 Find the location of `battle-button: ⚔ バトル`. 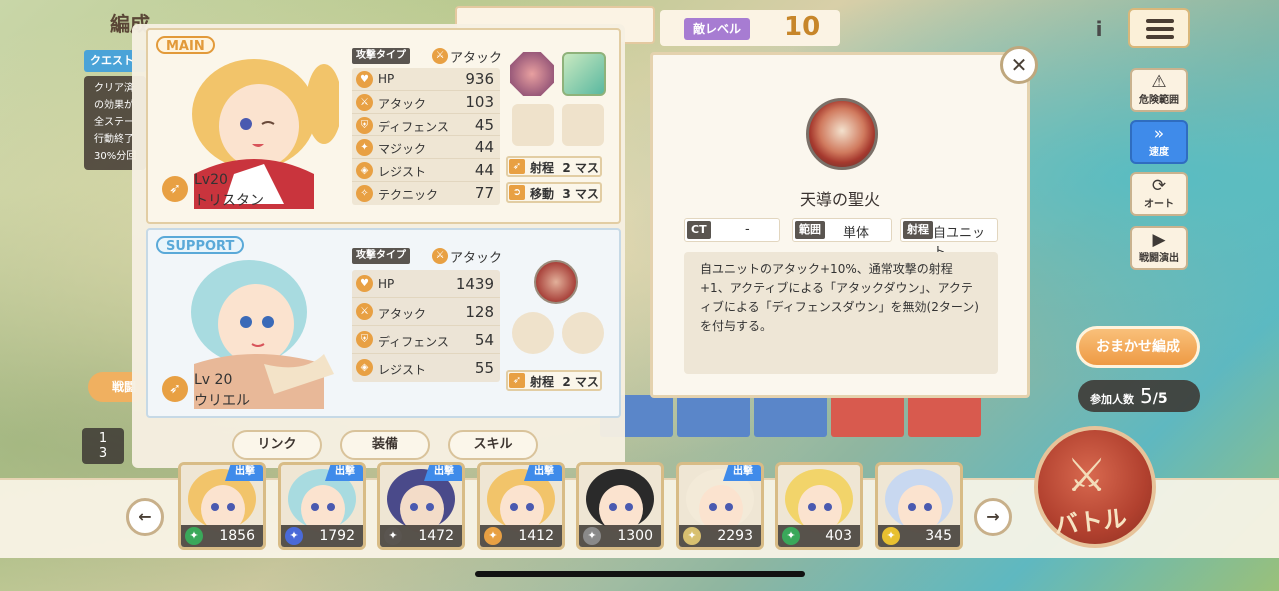

battle-button: ⚔ バトル is located at coordinates (1095, 487).